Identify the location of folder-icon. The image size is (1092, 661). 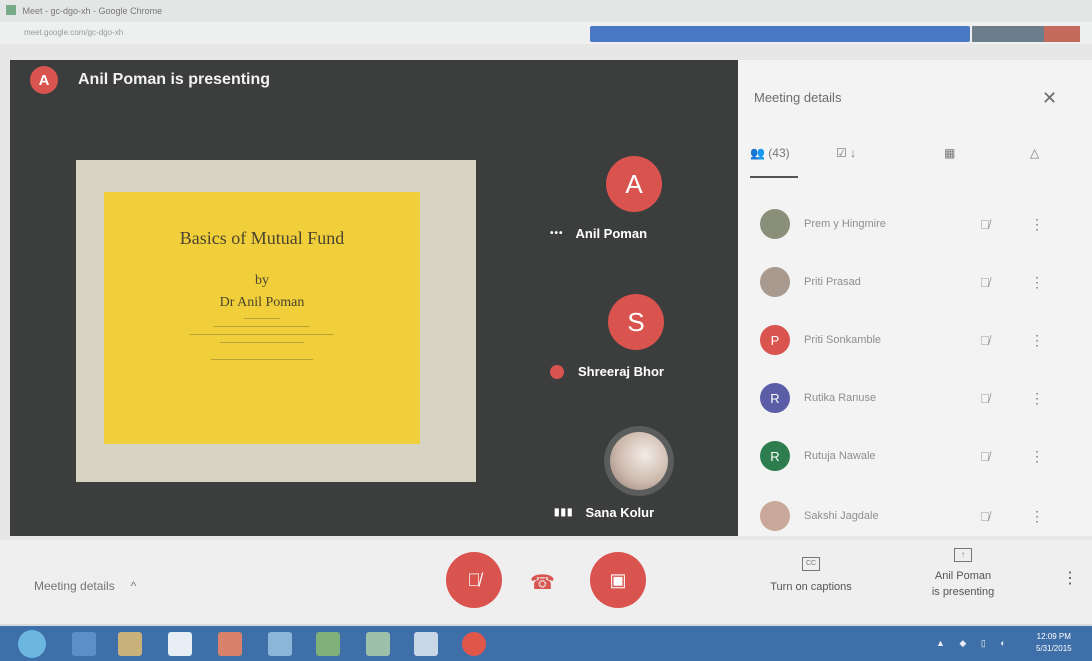
(130, 644).